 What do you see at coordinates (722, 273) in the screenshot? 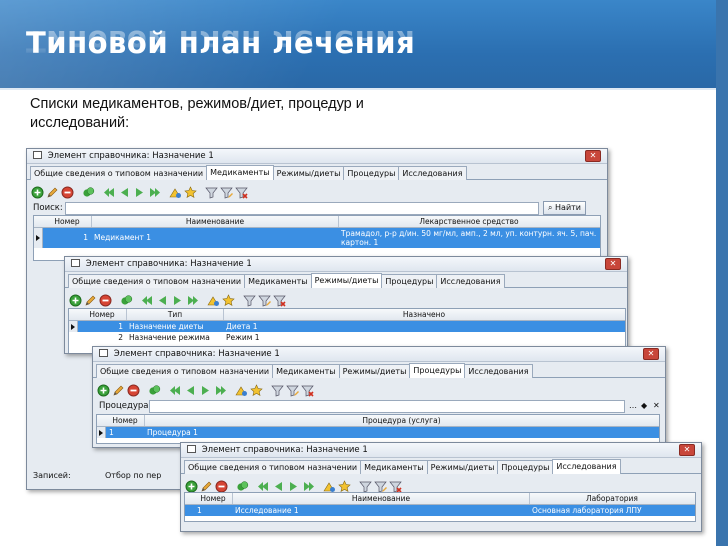
I see `right-accent-band` at bounding box center [722, 273].